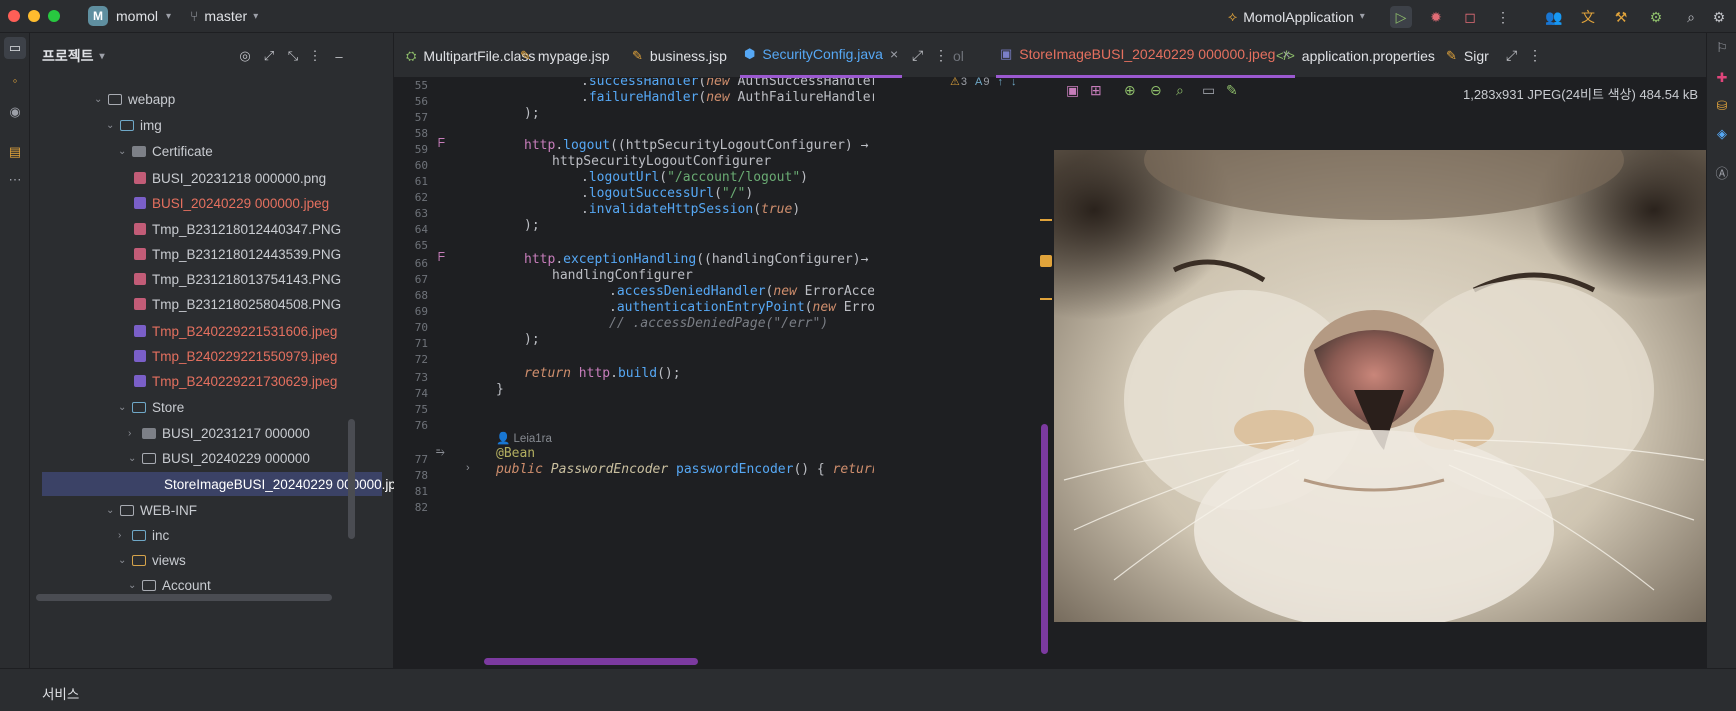 Image resolution: width=1736 pixels, height=711 pixels. I want to click on hide-panel-icon: –, so click(339, 56).